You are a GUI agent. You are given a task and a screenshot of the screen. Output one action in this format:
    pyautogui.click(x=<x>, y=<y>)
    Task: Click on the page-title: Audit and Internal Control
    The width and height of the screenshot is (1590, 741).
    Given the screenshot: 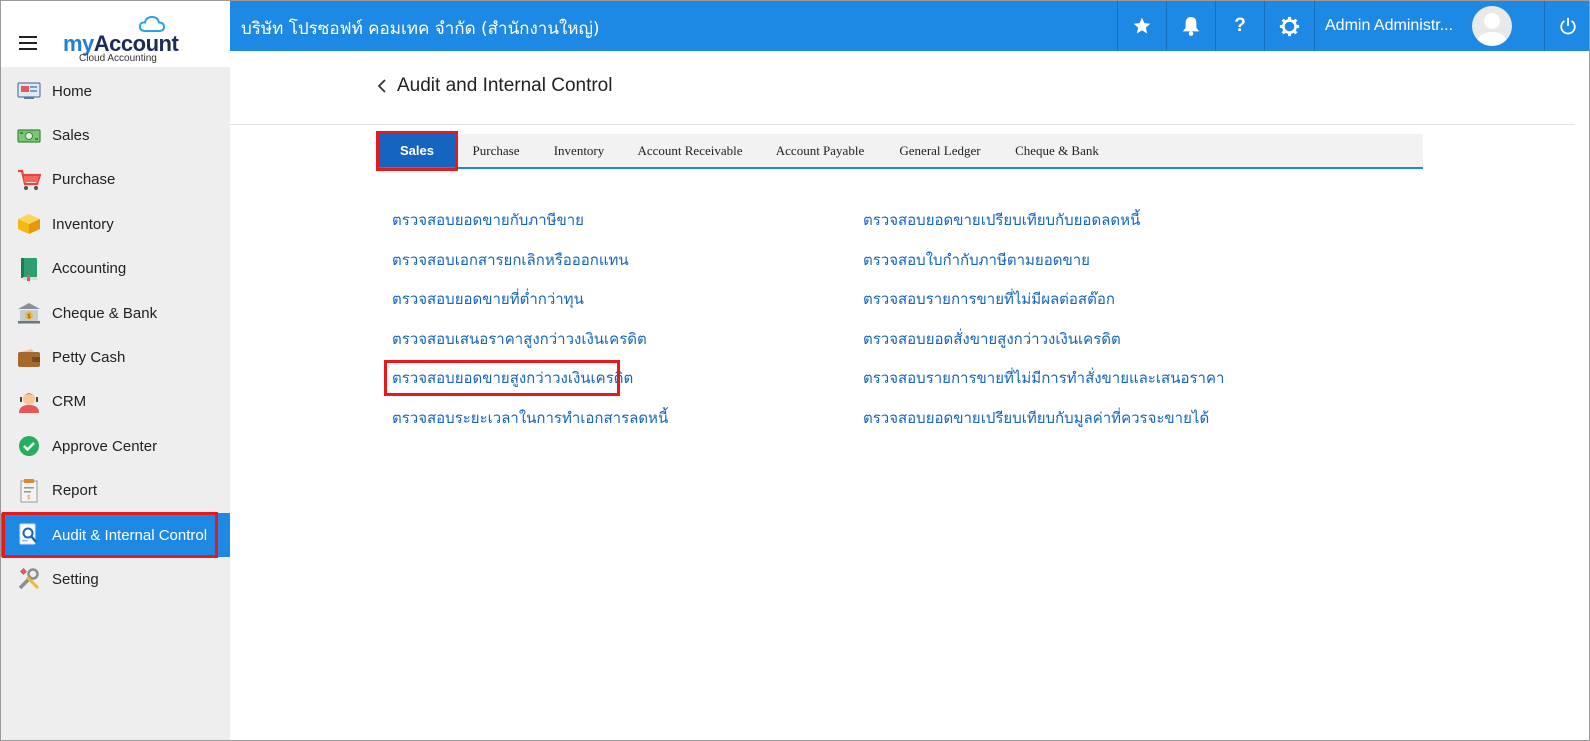 What is the action you would take?
    pyautogui.click(x=505, y=85)
    